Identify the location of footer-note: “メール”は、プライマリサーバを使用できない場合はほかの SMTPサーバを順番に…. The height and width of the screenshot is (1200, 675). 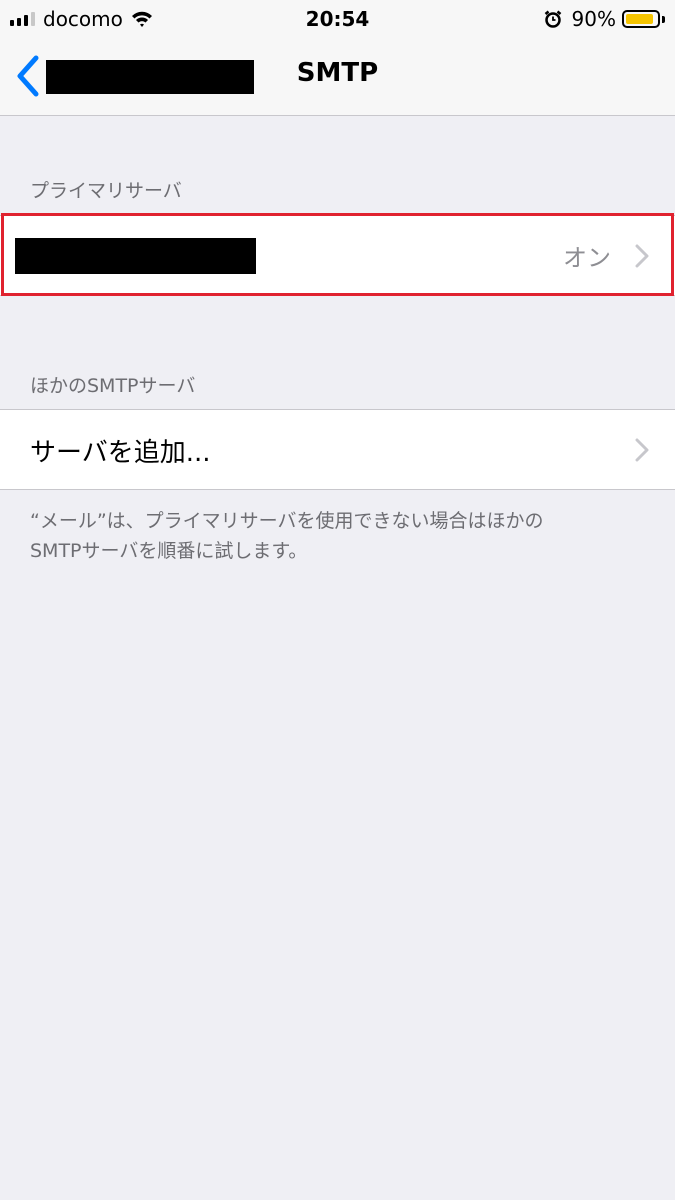
(340, 536).